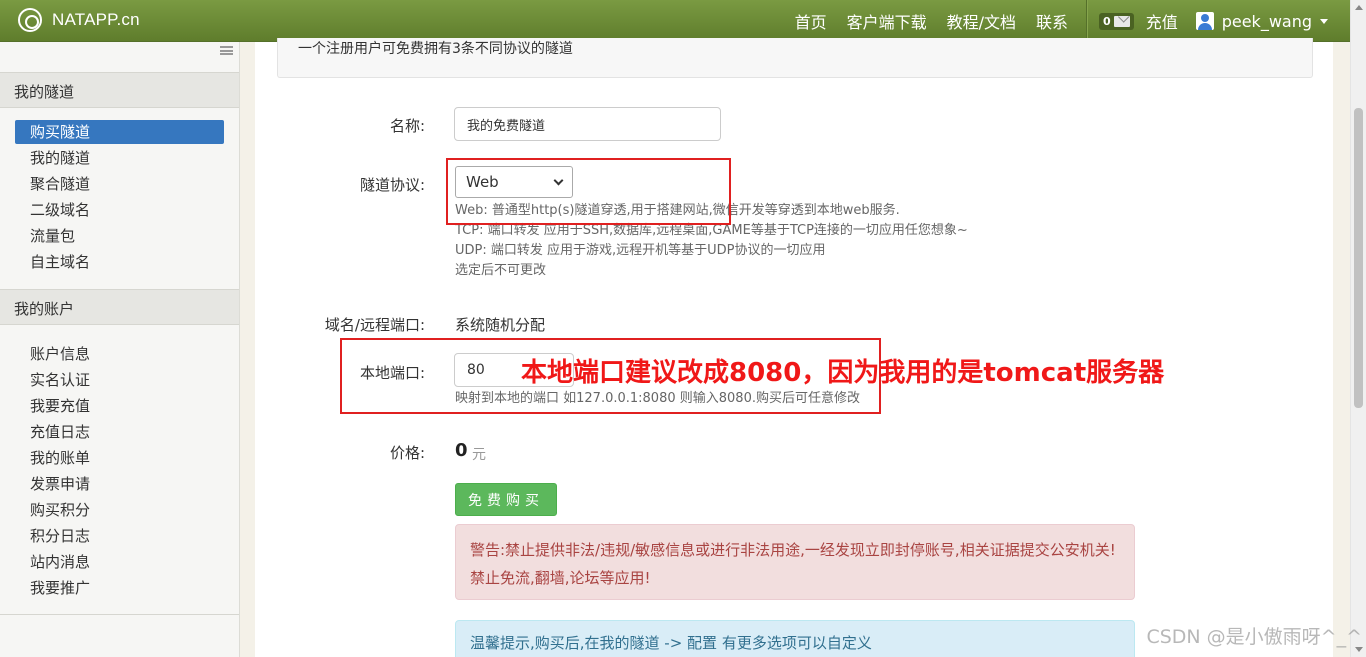 This screenshot has width=1366, height=657. I want to click on info-text: 一个注册用户可免费拥有3条不同协议的隧道, so click(435, 49).